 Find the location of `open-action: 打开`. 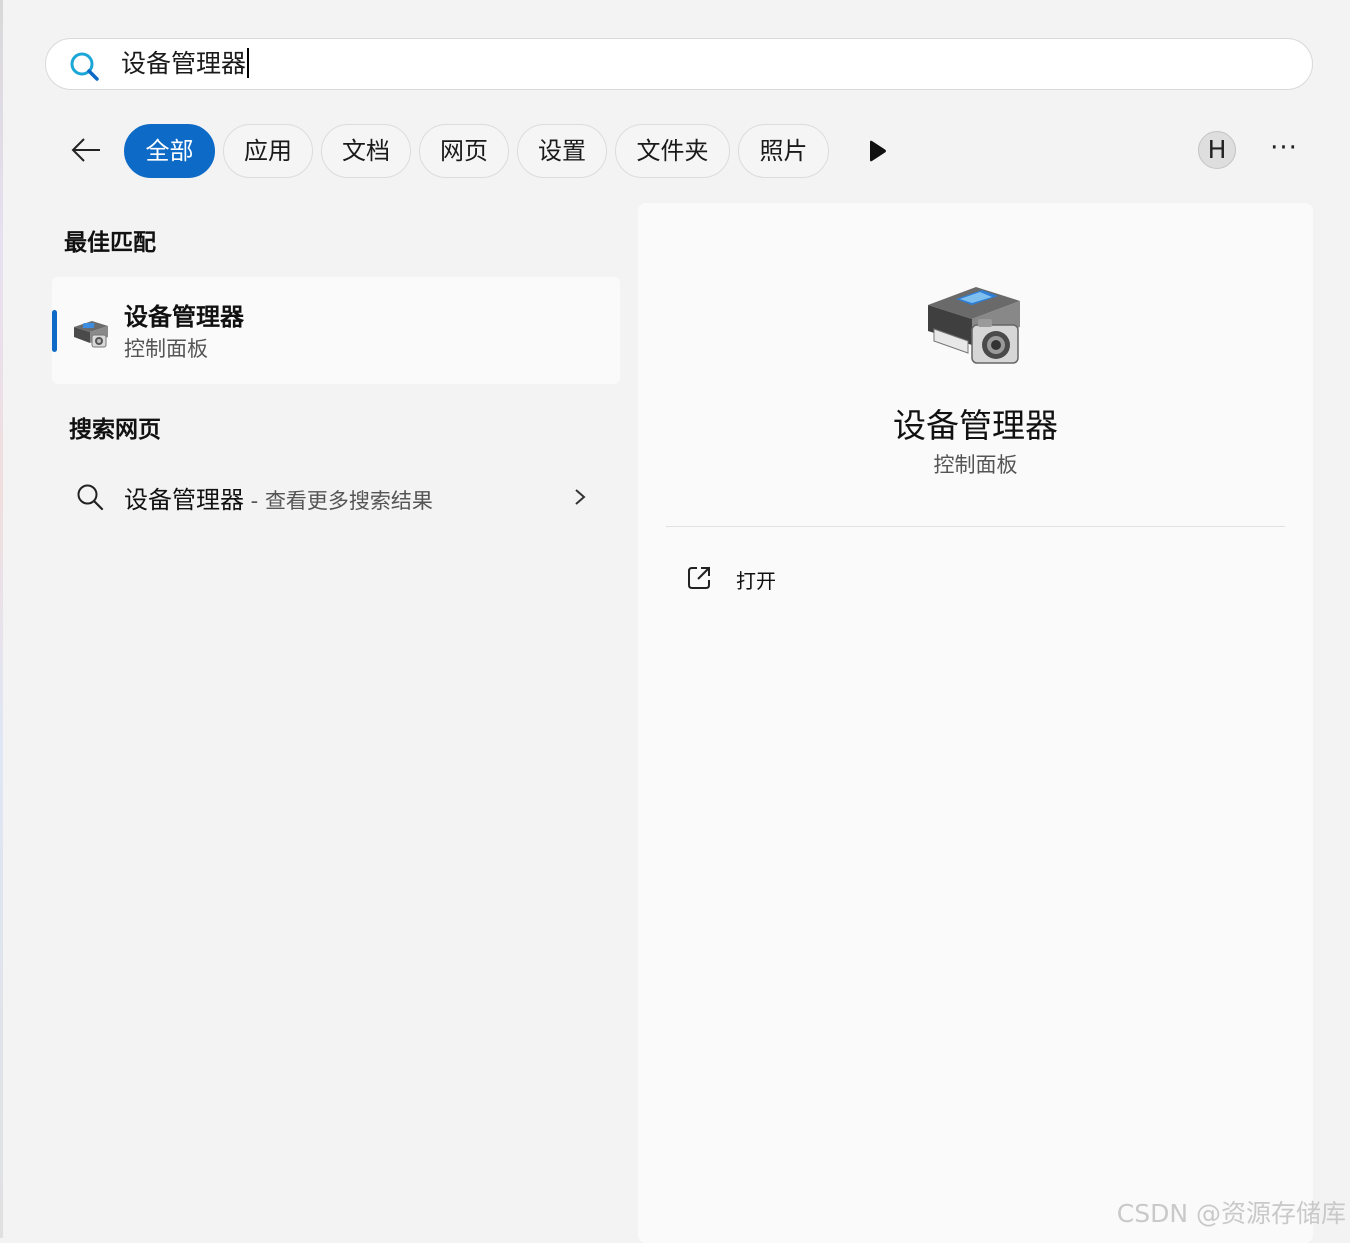

open-action: 打开 is located at coordinates (975, 578).